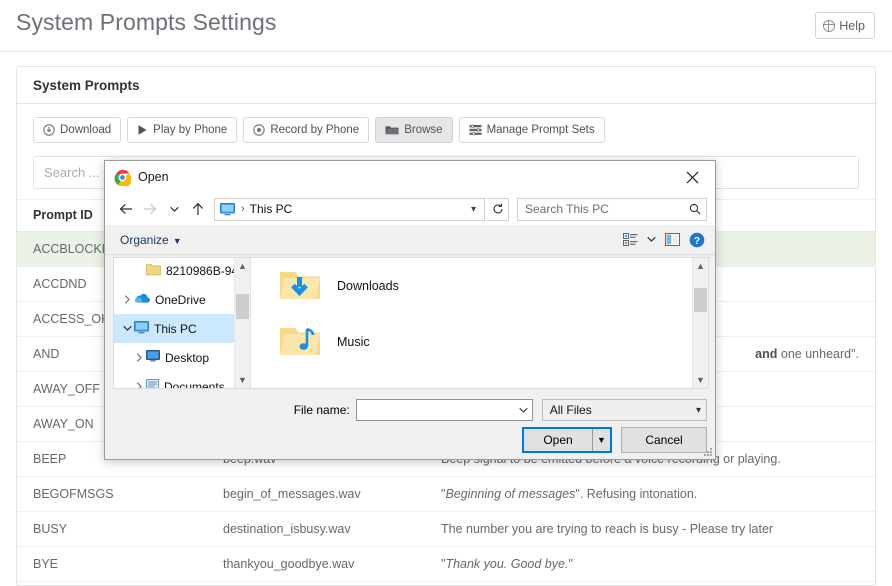 The height and width of the screenshot is (586, 892). I want to click on list-settings-icon, so click(475, 130).